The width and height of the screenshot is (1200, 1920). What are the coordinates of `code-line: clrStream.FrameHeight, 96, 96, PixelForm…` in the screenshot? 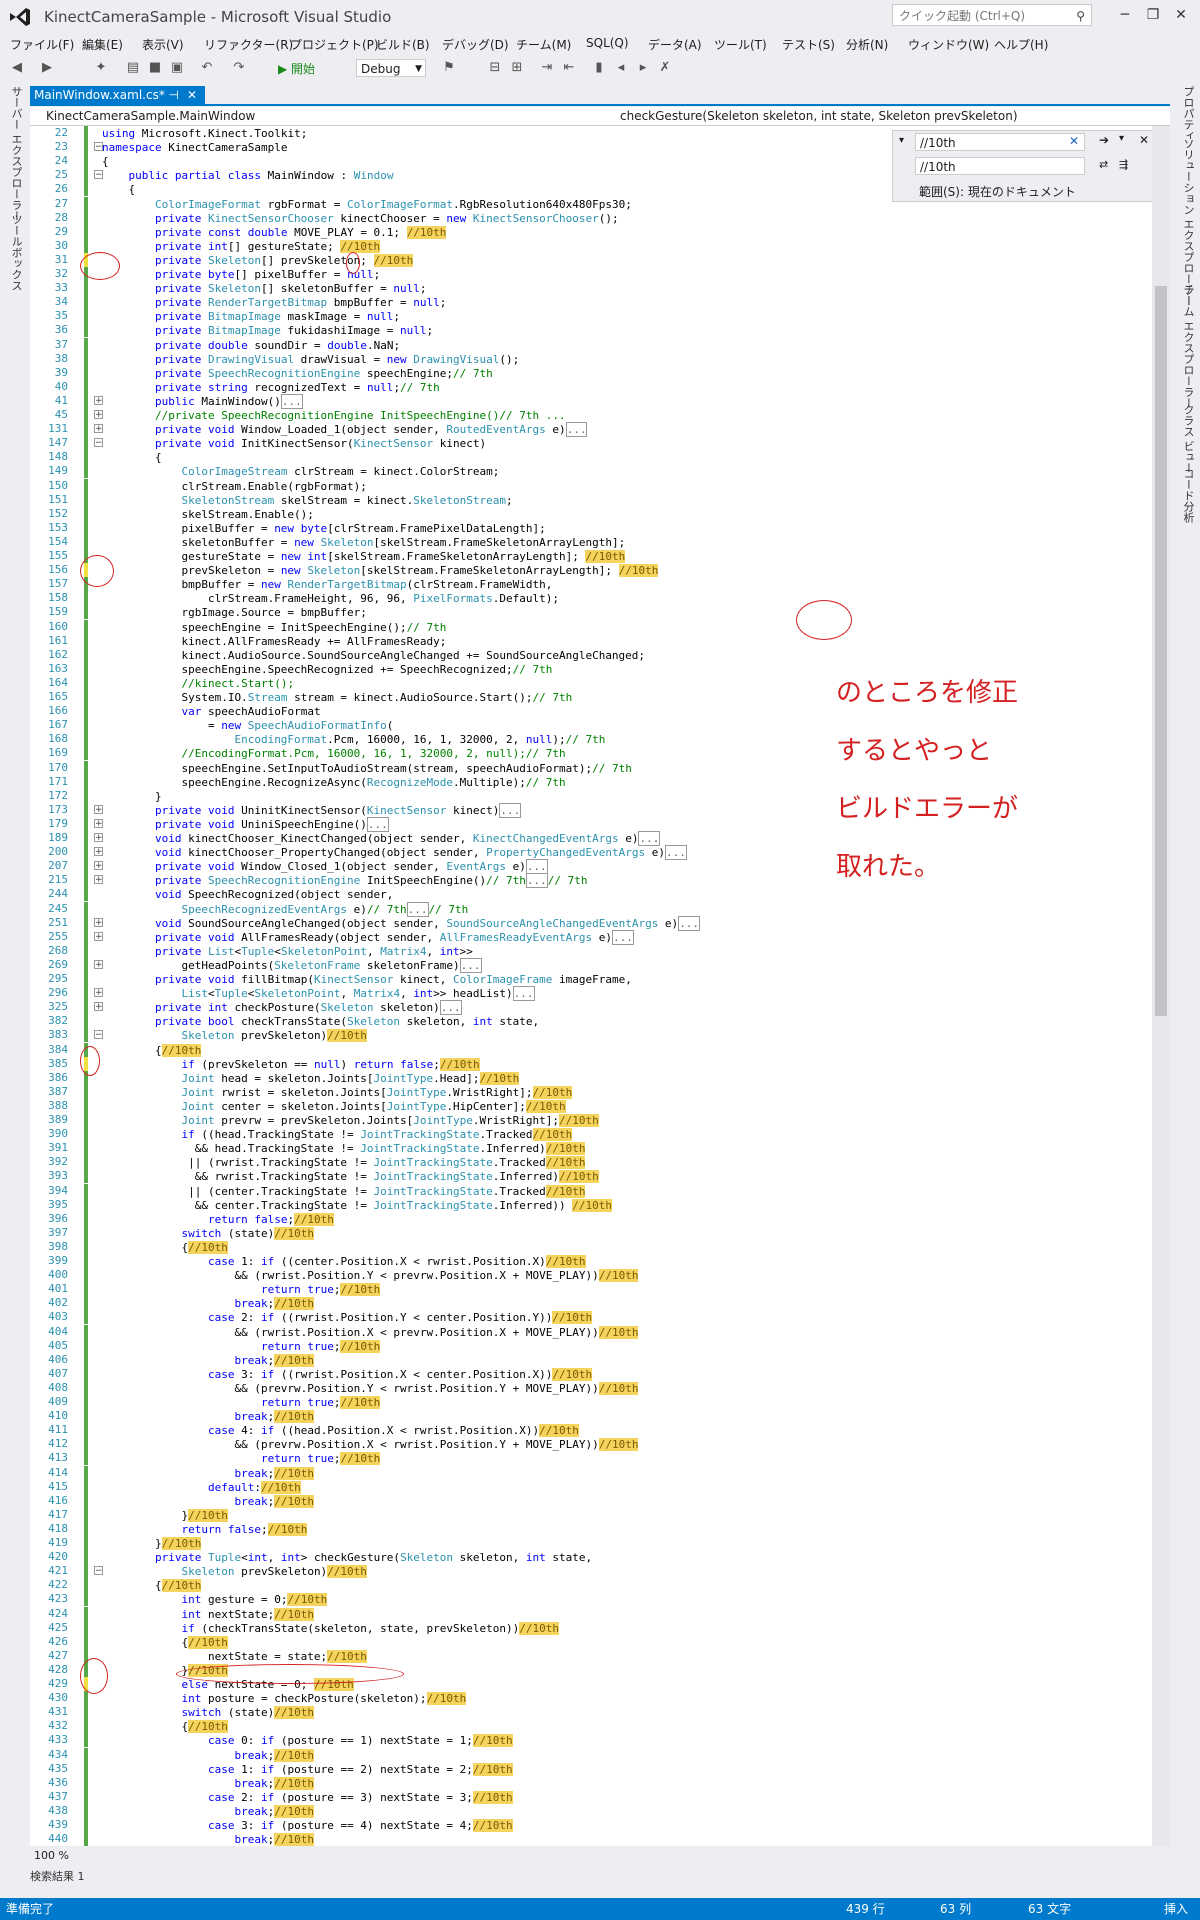 It's located at (627, 599).